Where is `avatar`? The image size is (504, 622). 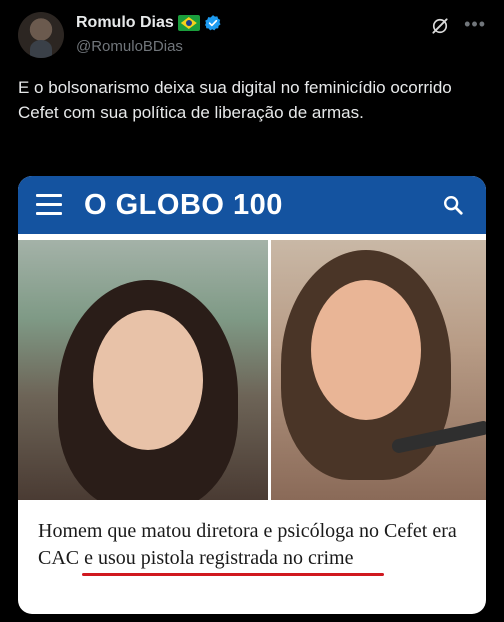
avatar is located at coordinates (41, 35).